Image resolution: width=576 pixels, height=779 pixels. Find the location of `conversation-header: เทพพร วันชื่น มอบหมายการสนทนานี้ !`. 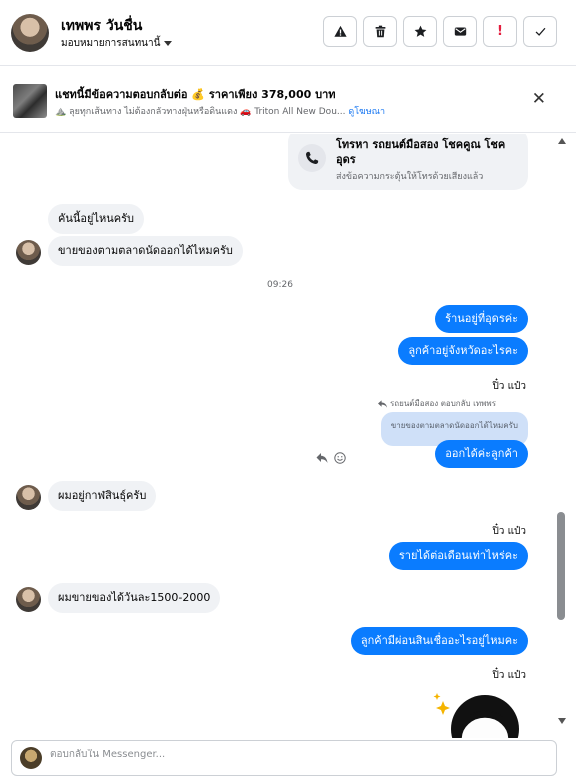

conversation-header: เทพพร วันชื่น มอบหมายการสนทนานี้ ! is located at coordinates (288, 33).